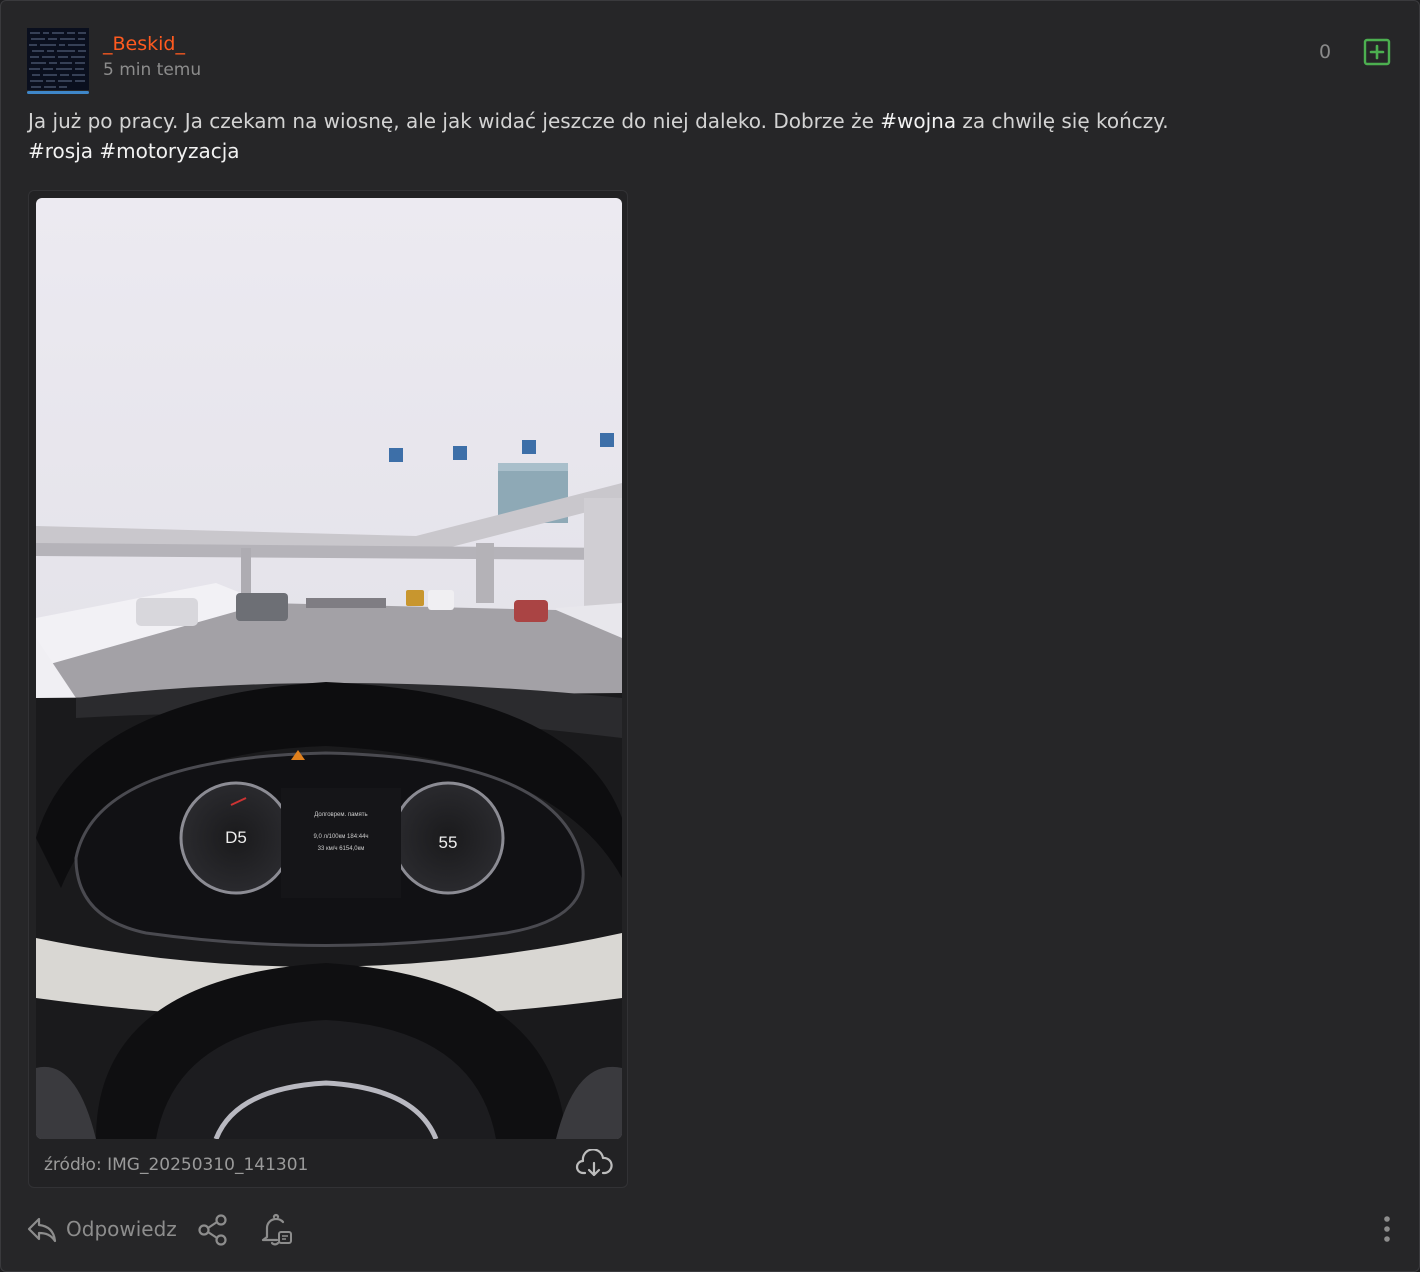  What do you see at coordinates (42, 1229) in the screenshot?
I see `reply-icon` at bounding box center [42, 1229].